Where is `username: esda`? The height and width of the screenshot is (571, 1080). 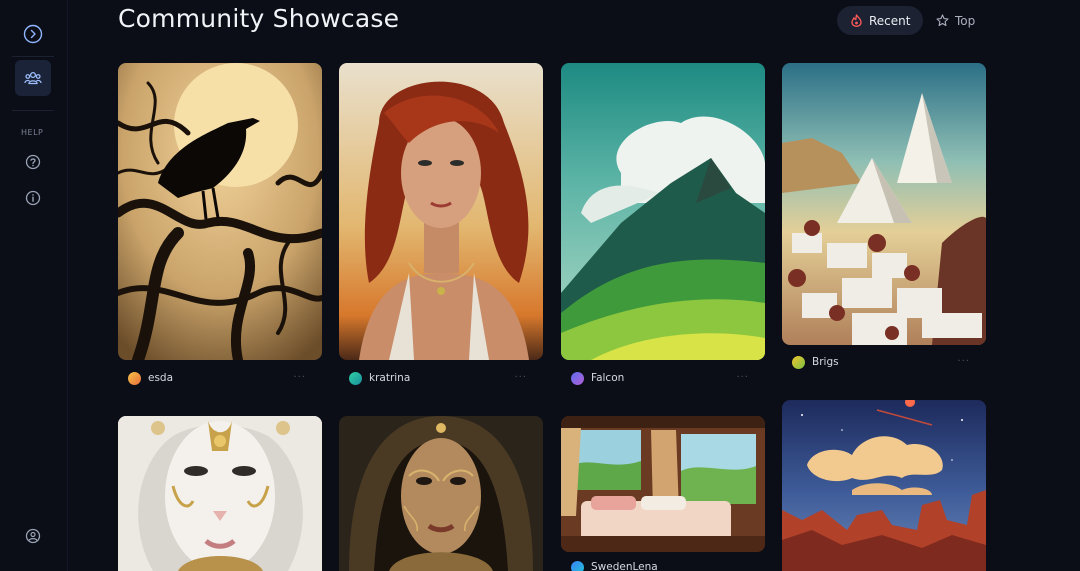
username: esda is located at coordinates (160, 378).